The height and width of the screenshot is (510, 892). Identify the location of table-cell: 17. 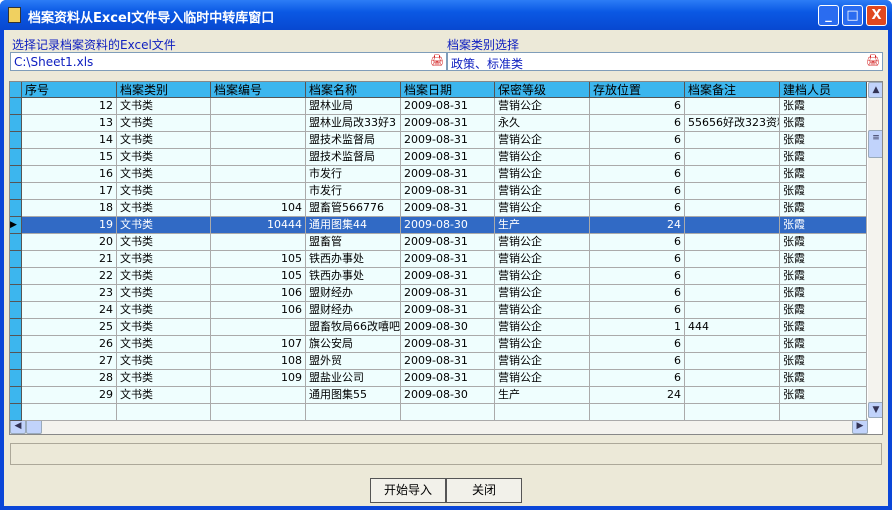
(69, 191).